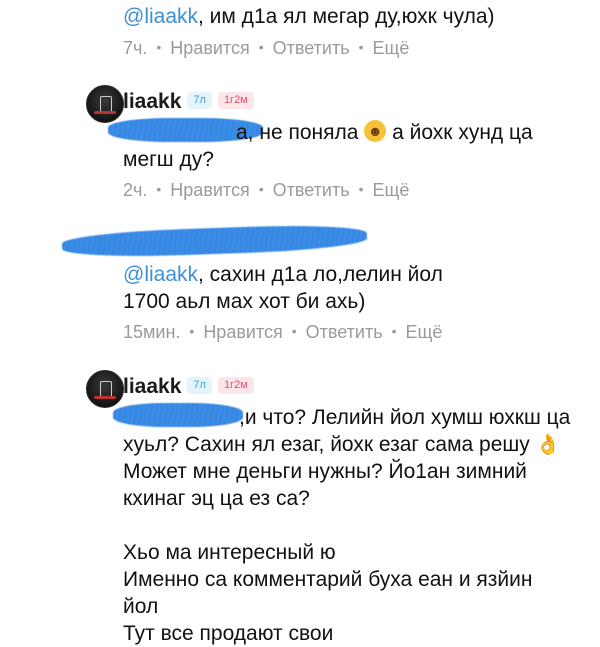 The height and width of the screenshot is (647, 600). I want to click on comment-text: 1700 аьл мах хот би ахь), so click(244, 301).